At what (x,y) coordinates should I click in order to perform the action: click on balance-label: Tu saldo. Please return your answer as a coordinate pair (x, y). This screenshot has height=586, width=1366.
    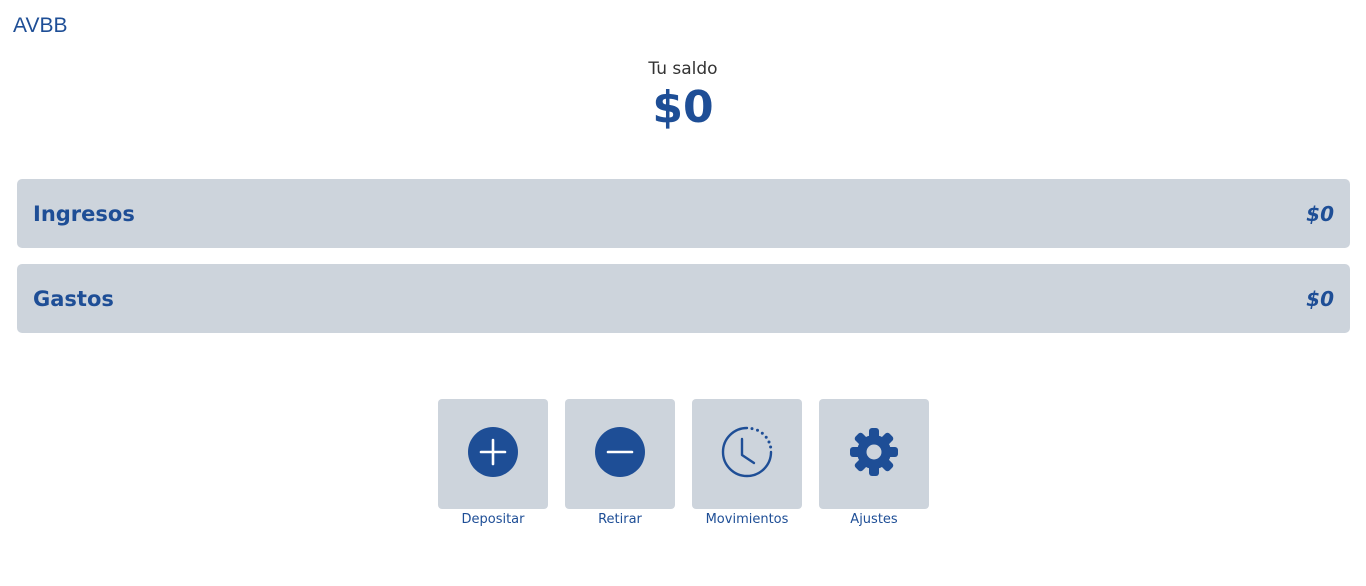
    Looking at the image, I should click on (683, 69).